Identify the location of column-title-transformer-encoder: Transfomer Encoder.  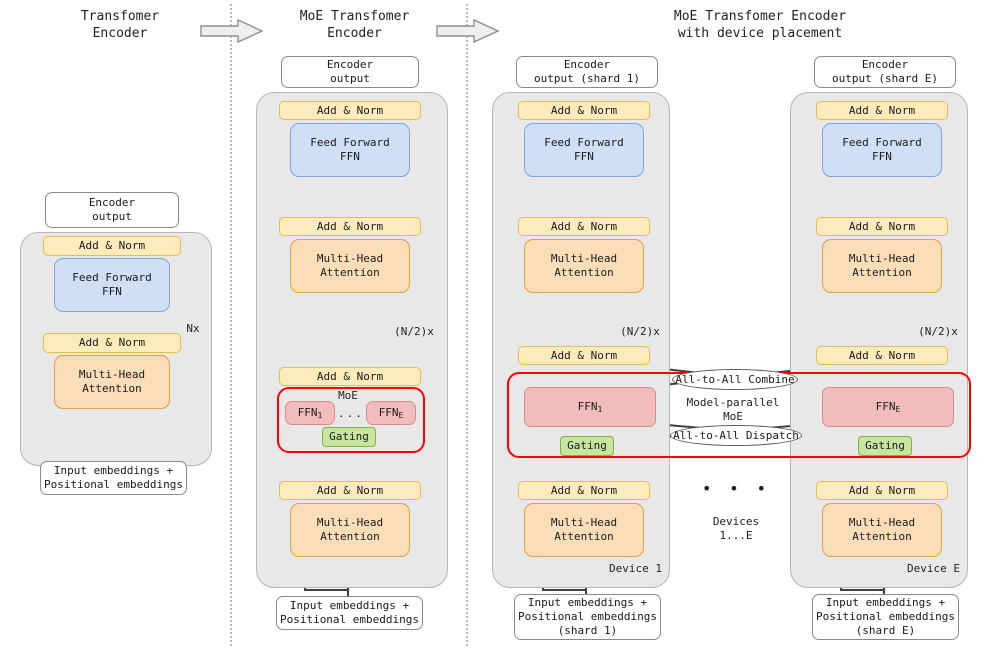
(120, 25).